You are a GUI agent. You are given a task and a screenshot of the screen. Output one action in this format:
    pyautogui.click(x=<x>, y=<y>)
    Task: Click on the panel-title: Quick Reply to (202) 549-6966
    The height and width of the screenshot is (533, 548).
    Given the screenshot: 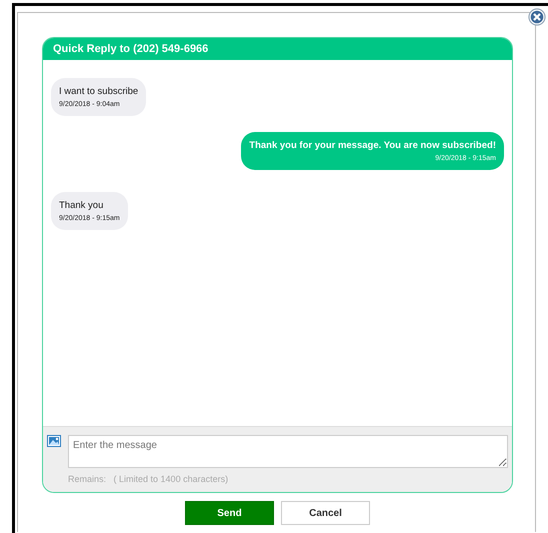 What is the action you would take?
    pyautogui.click(x=277, y=49)
    